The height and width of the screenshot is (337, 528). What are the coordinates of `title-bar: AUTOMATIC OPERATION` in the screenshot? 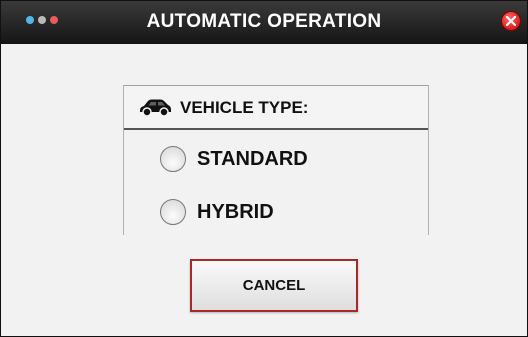 It's located at (264, 22).